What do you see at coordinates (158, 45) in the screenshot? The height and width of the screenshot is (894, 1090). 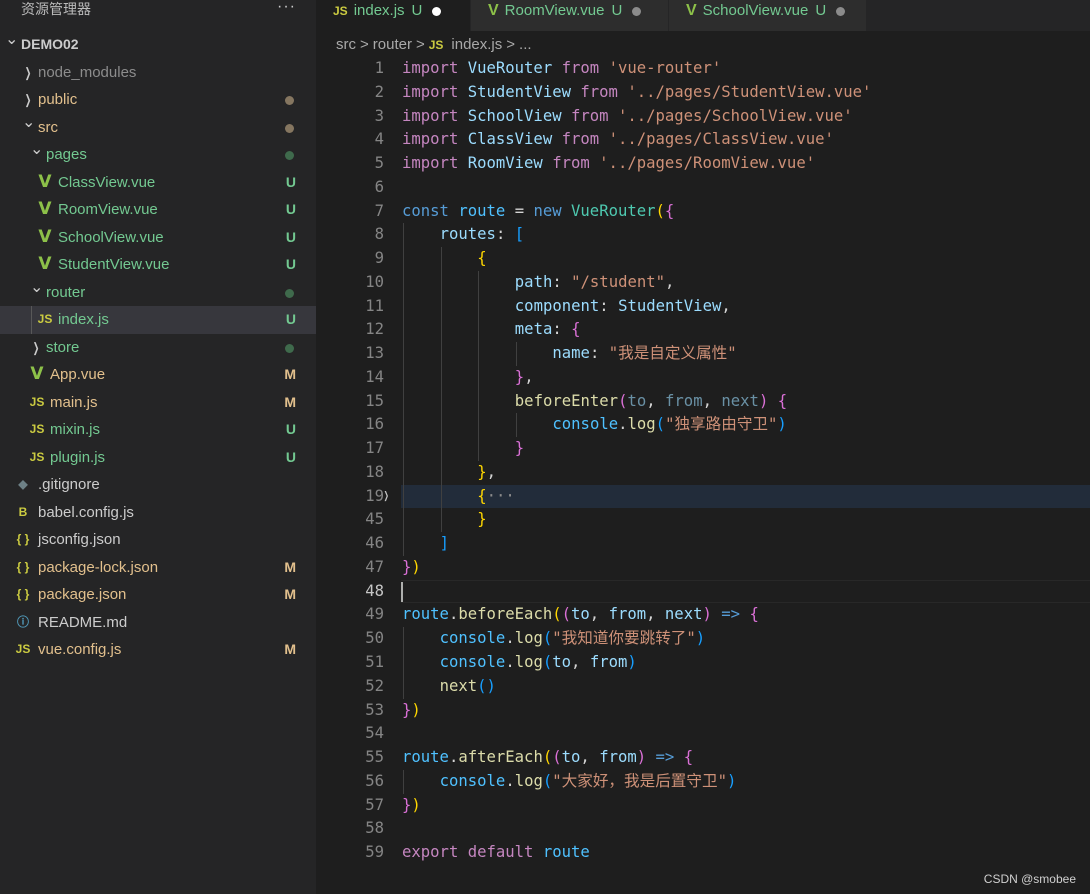 I see `tree-item: ⌄ DEMO02` at bounding box center [158, 45].